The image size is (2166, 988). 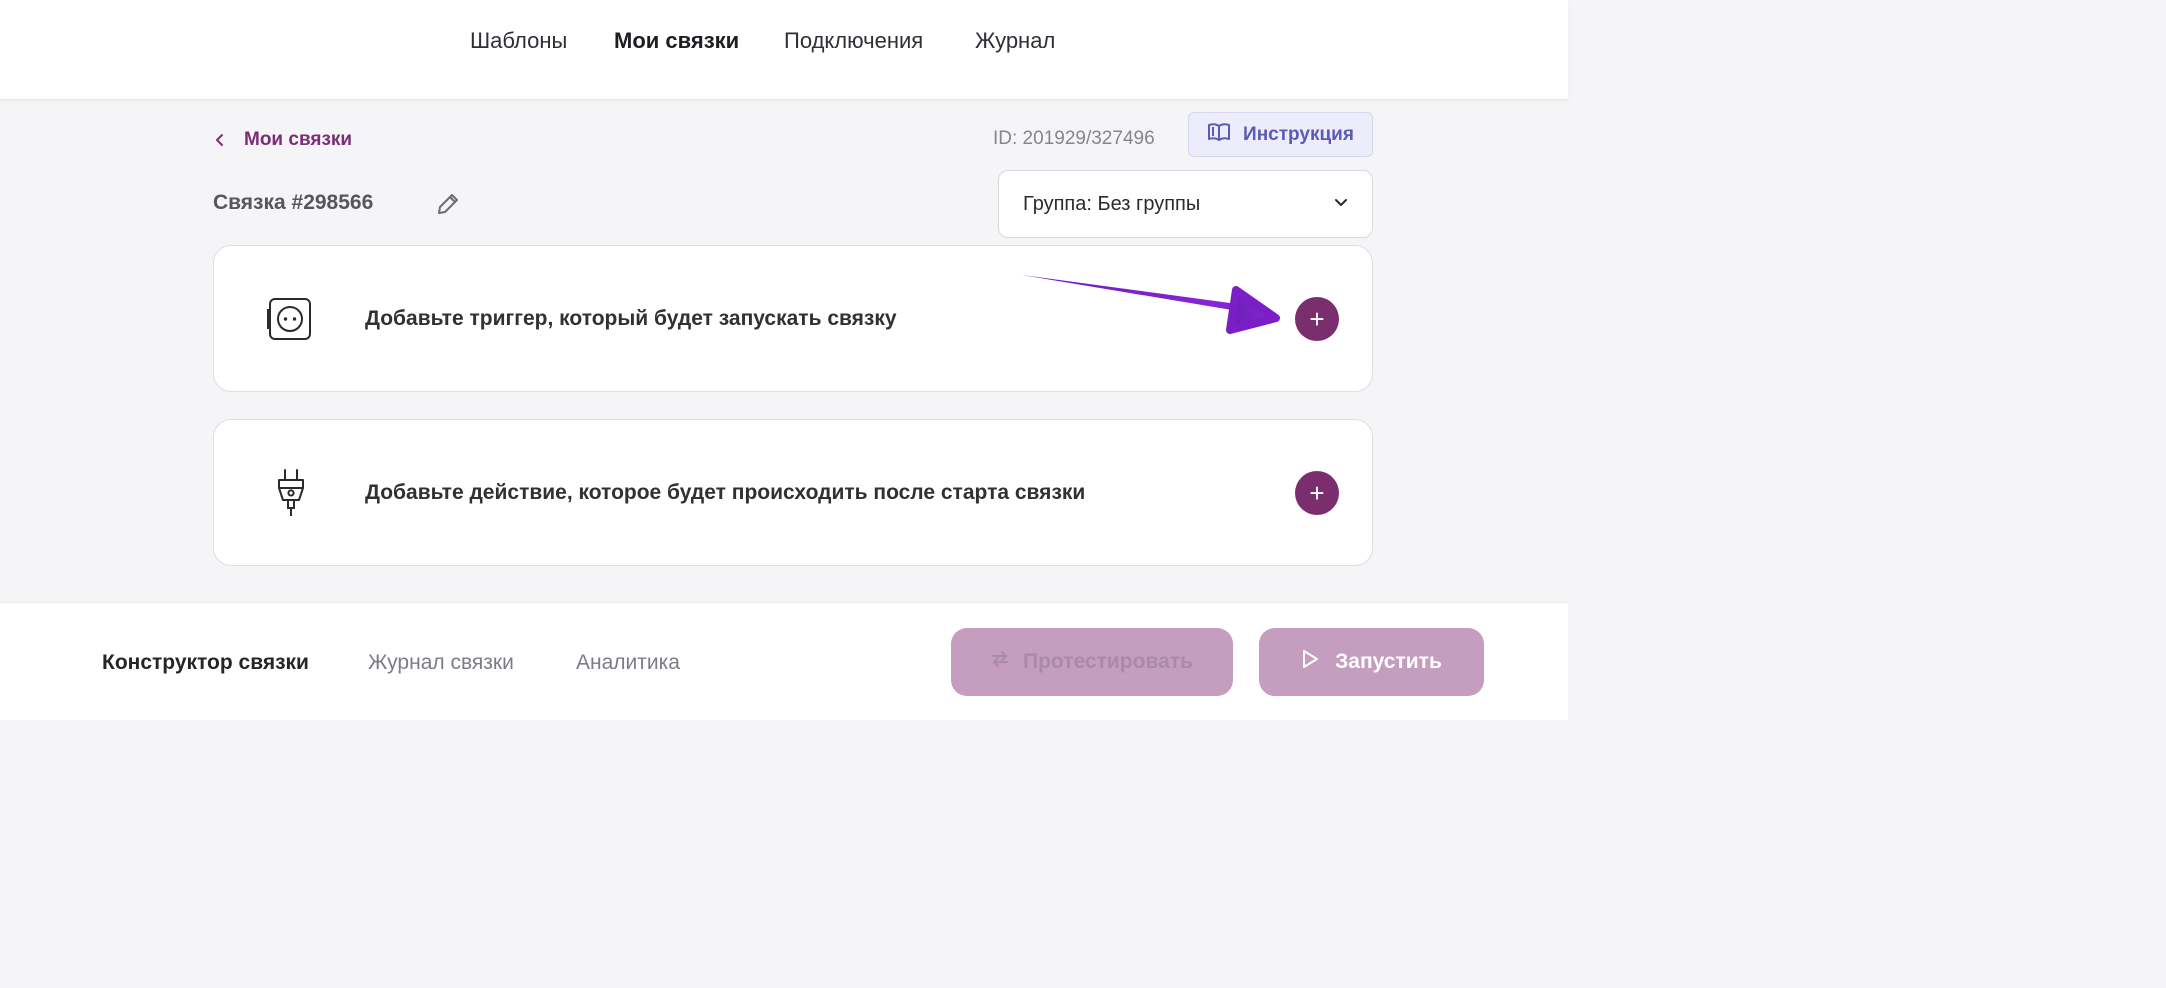 I want to click on instruction-button-label: Инструкция, so click(x=1298, y=134).